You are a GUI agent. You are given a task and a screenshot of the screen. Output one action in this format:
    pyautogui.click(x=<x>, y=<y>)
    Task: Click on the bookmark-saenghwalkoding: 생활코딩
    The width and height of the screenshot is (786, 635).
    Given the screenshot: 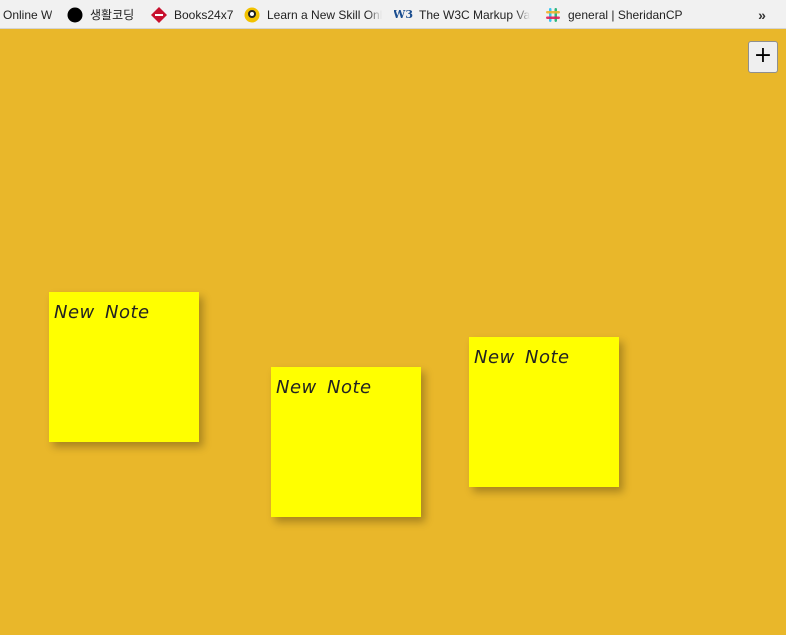 What is the action you would take?
    pyautogui.click(x=101, y=14)
    